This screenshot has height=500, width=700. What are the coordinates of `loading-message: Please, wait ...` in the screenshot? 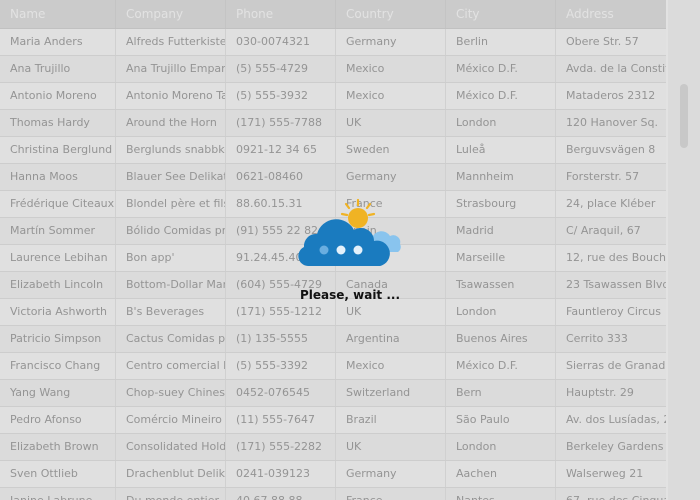 It's located at (350, 295).